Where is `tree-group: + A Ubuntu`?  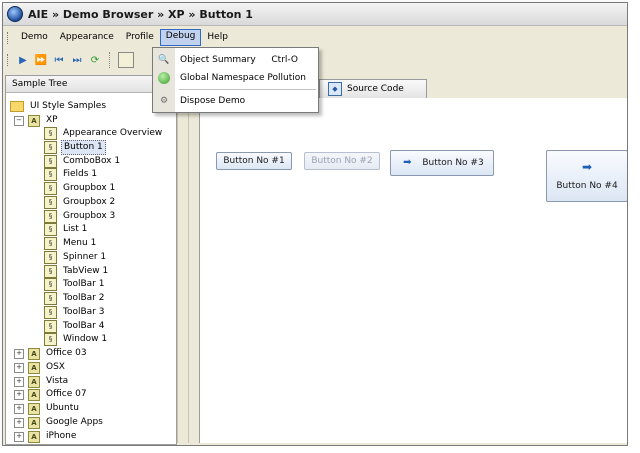 tree-group: + A Ubuntu is located at coordinates (47, 408).